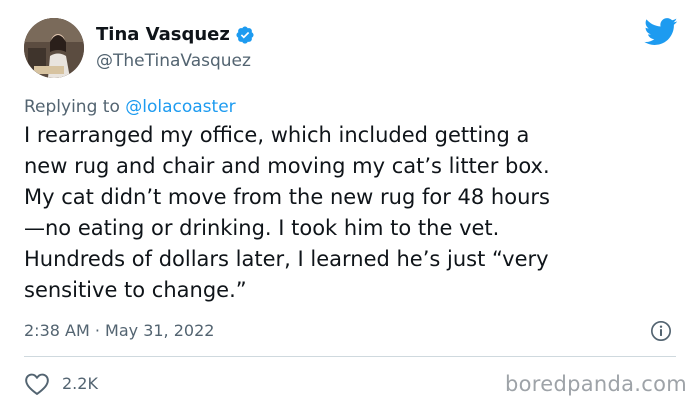 This screenshot has height=410, width=700. Describe the element at coordinates (661, 32) in the screenshot. I see `twitter-bird-icon` at that location.